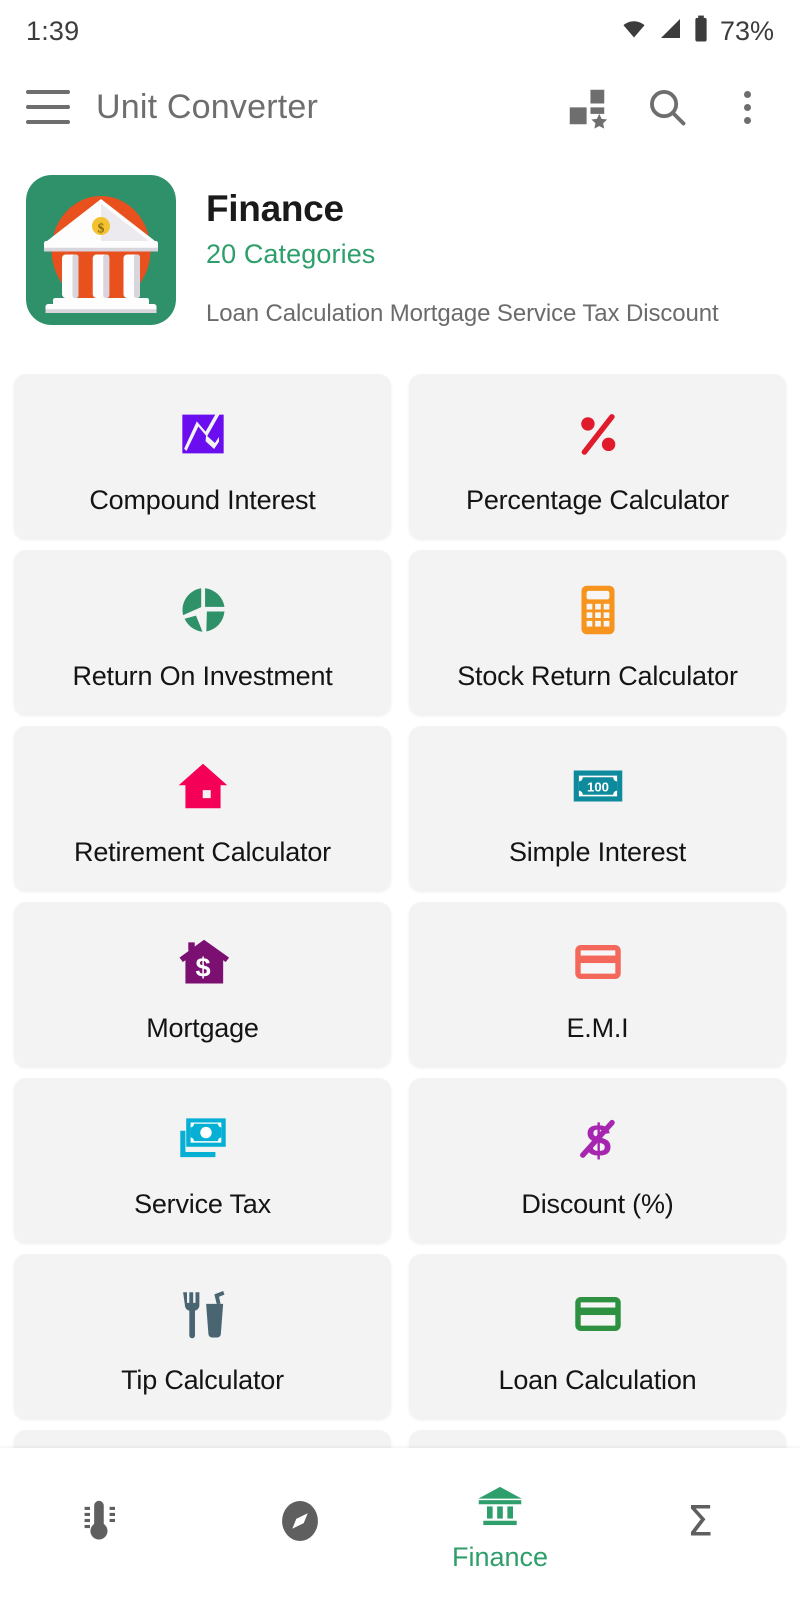 Image resolution: width=800 pixels, height=1600 pixels. What do you see at coordinates (701, 31) in the screenshot?
I see `battery-icon` at bounding box center [701, 31].